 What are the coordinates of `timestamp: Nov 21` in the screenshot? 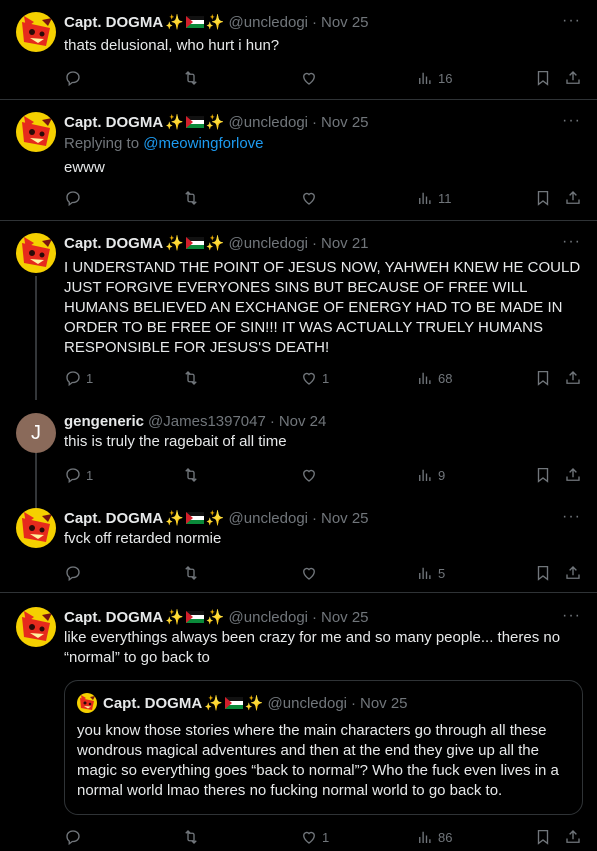 It's located at (345, 243).